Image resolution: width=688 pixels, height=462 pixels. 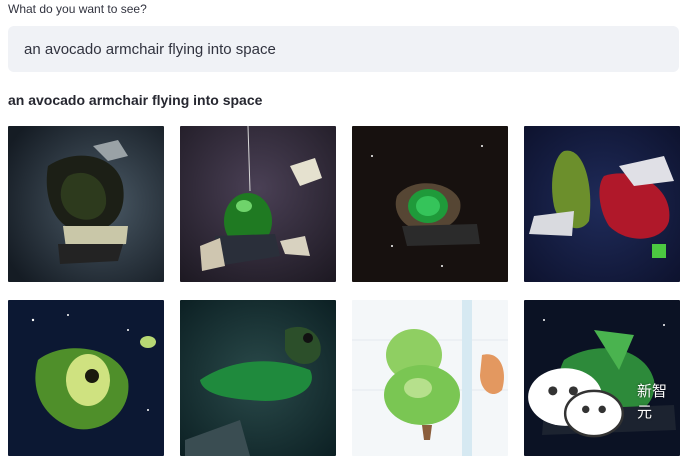 I want to click on generated-image-8: 新智元, so click(x=602, y=378).